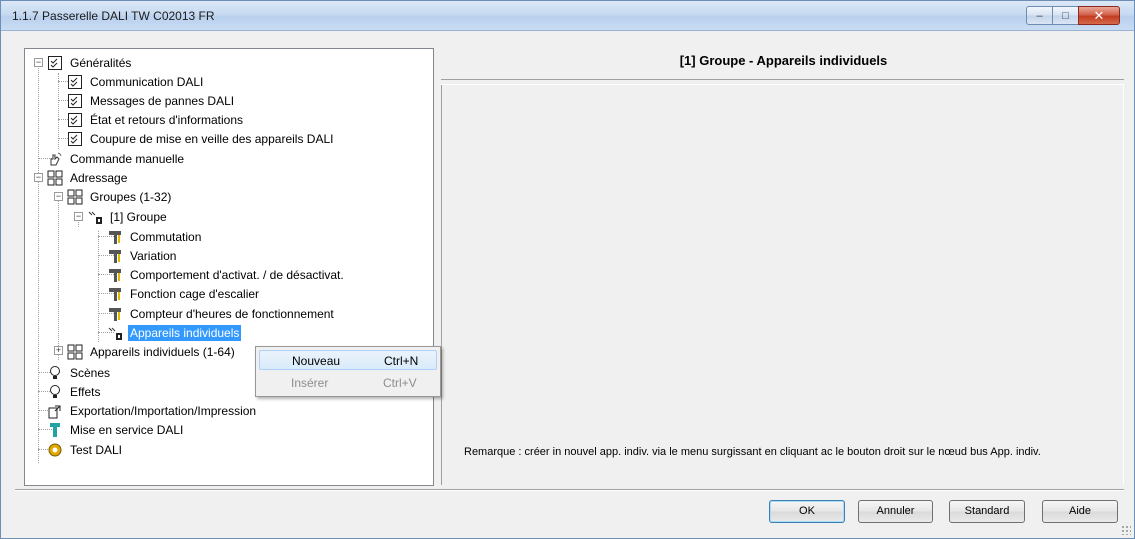  I want to click on tree-item-mise-en-service: Mise en service DALI, so click(116, 429).